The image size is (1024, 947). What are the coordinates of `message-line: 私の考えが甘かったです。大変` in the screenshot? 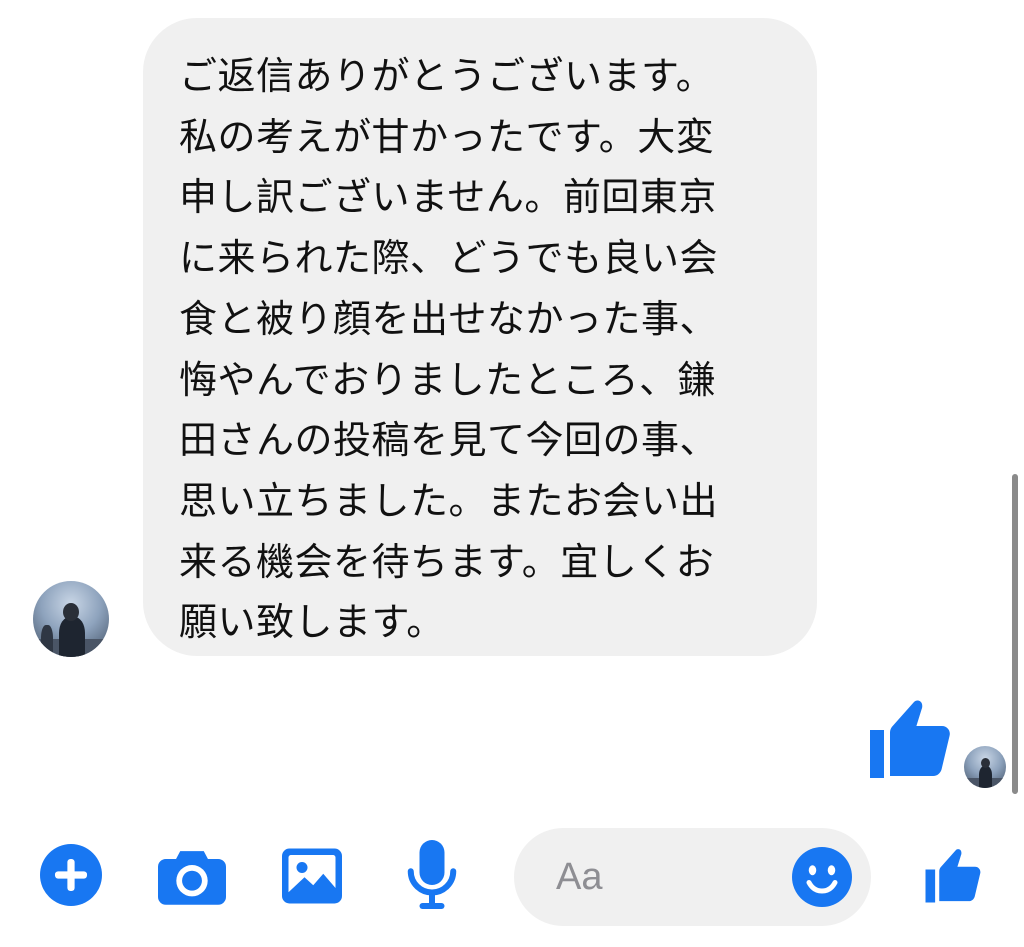 It's located at (447, 136).